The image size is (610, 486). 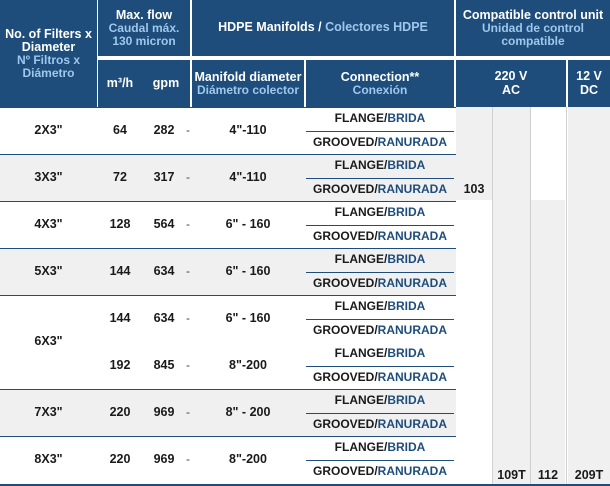 What do you see at coordinates (474, 344) in the screenshot?
I see `control-col-103-bottom` at bounding box center [474, 344].